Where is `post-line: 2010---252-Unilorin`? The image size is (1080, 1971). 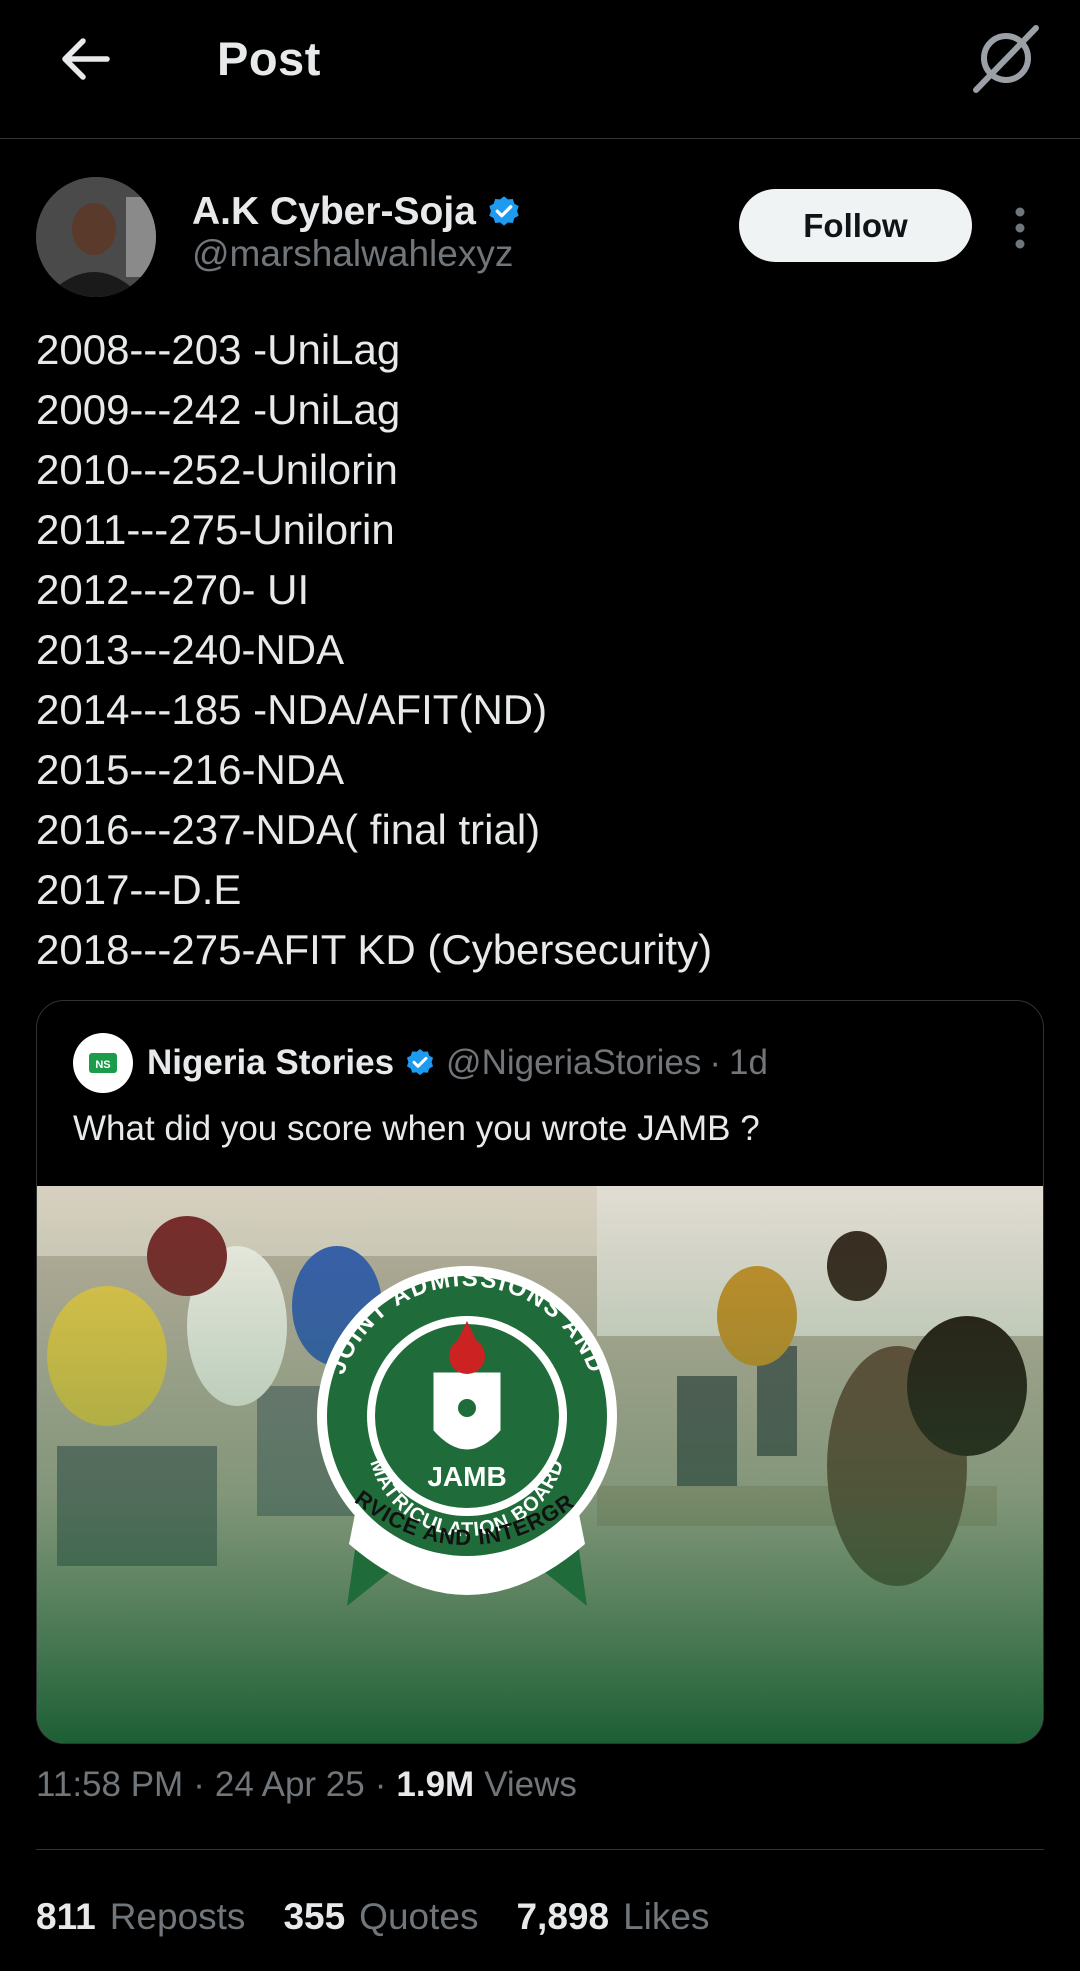 post-line: 2010---252-Unilorin is located at coordinates (217, 469).